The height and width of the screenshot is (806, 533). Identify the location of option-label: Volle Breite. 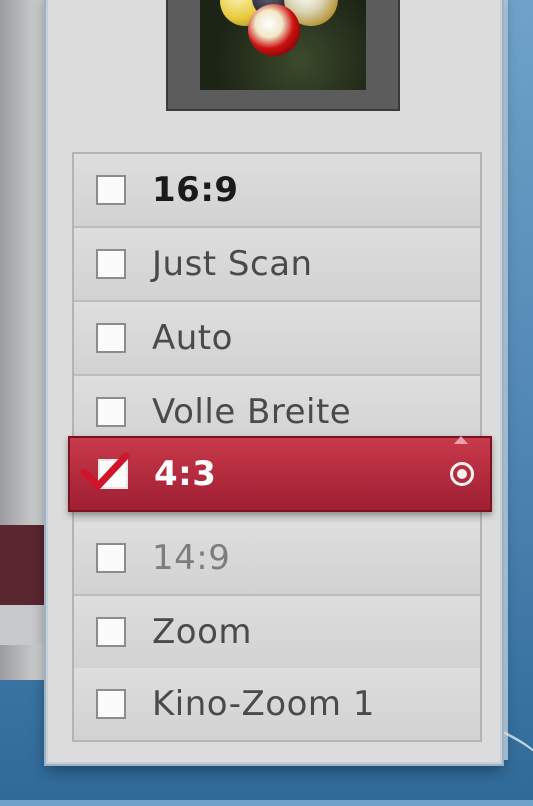
(252, 412).